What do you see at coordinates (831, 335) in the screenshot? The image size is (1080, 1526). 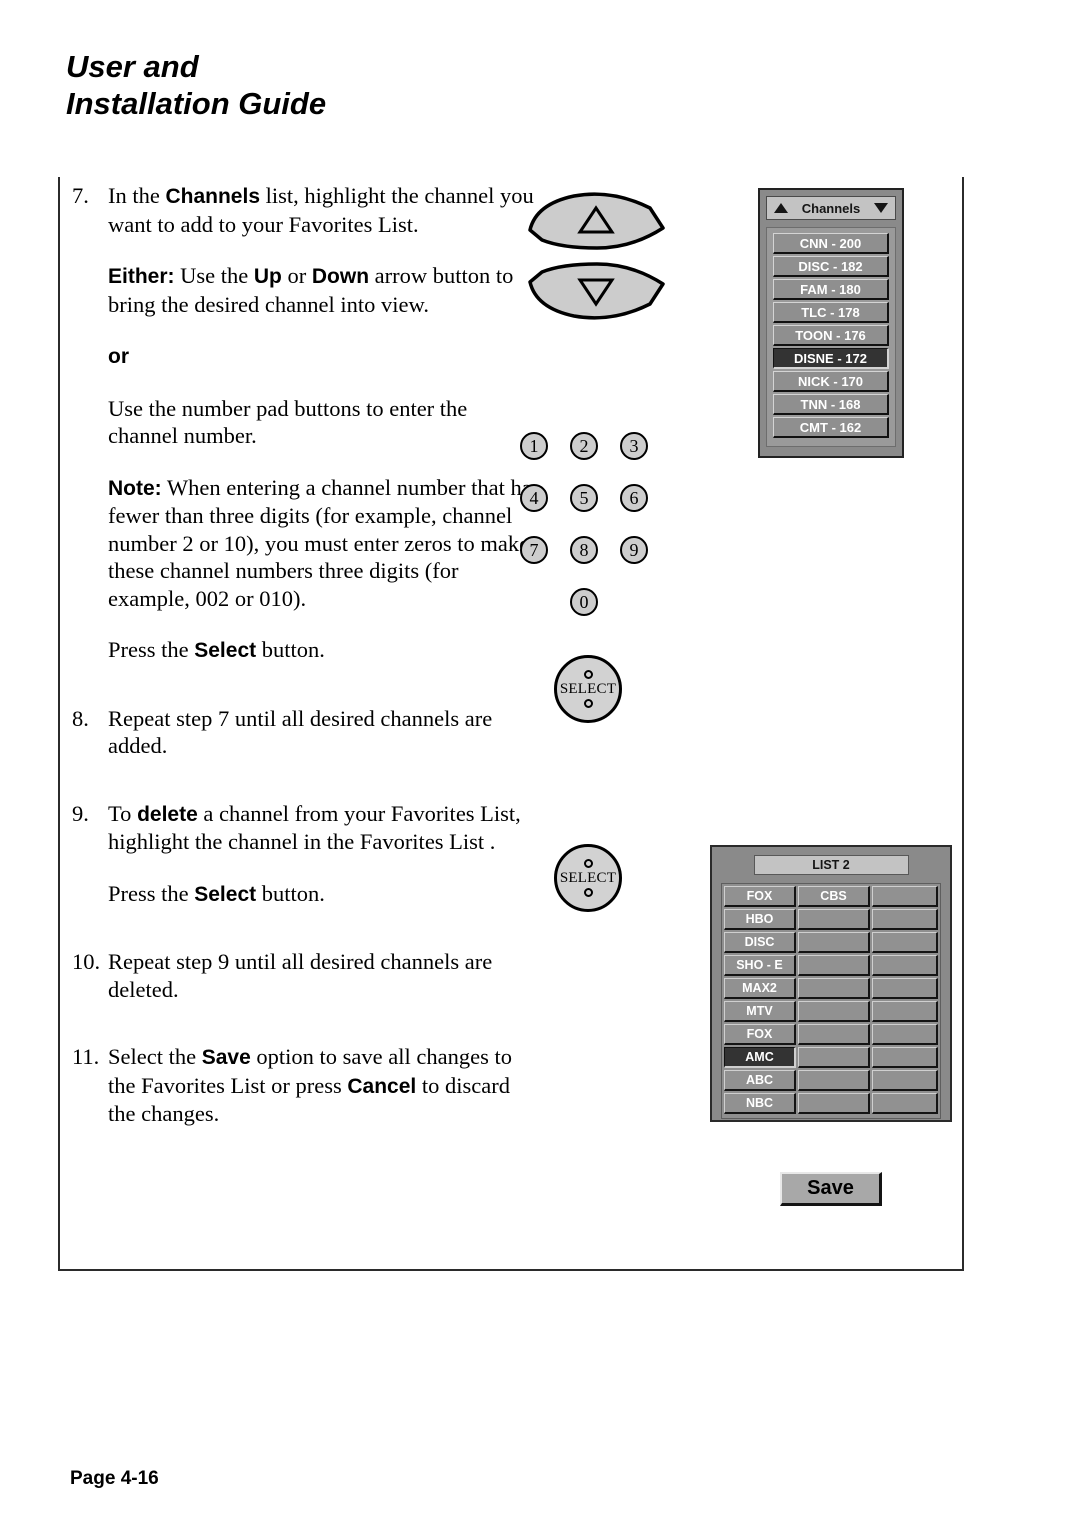 I see `channel-list-item: TOON - 176` at bounding box center [831, 335].